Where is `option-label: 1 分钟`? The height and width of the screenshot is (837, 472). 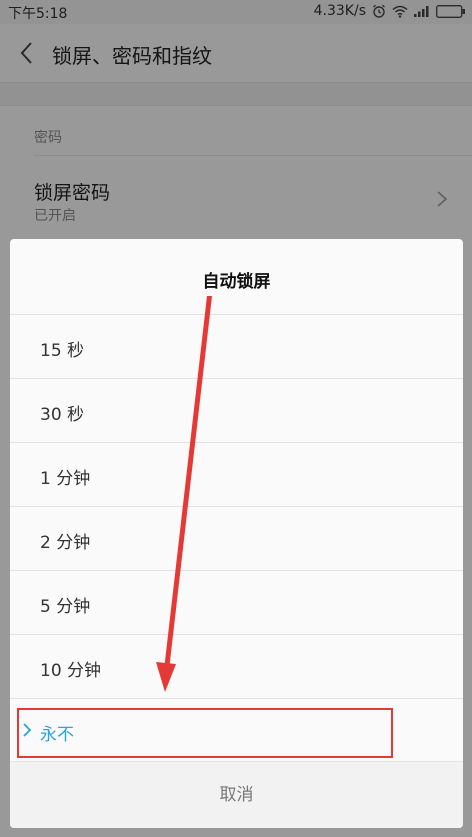 option-label: 1 分钟 is located at coordinates (65, 479).